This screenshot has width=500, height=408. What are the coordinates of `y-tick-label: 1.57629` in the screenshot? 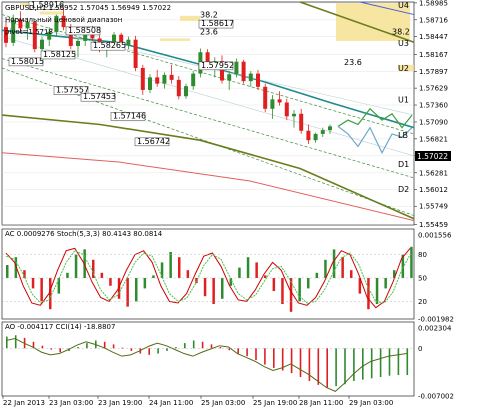 It's located at (433, 89).